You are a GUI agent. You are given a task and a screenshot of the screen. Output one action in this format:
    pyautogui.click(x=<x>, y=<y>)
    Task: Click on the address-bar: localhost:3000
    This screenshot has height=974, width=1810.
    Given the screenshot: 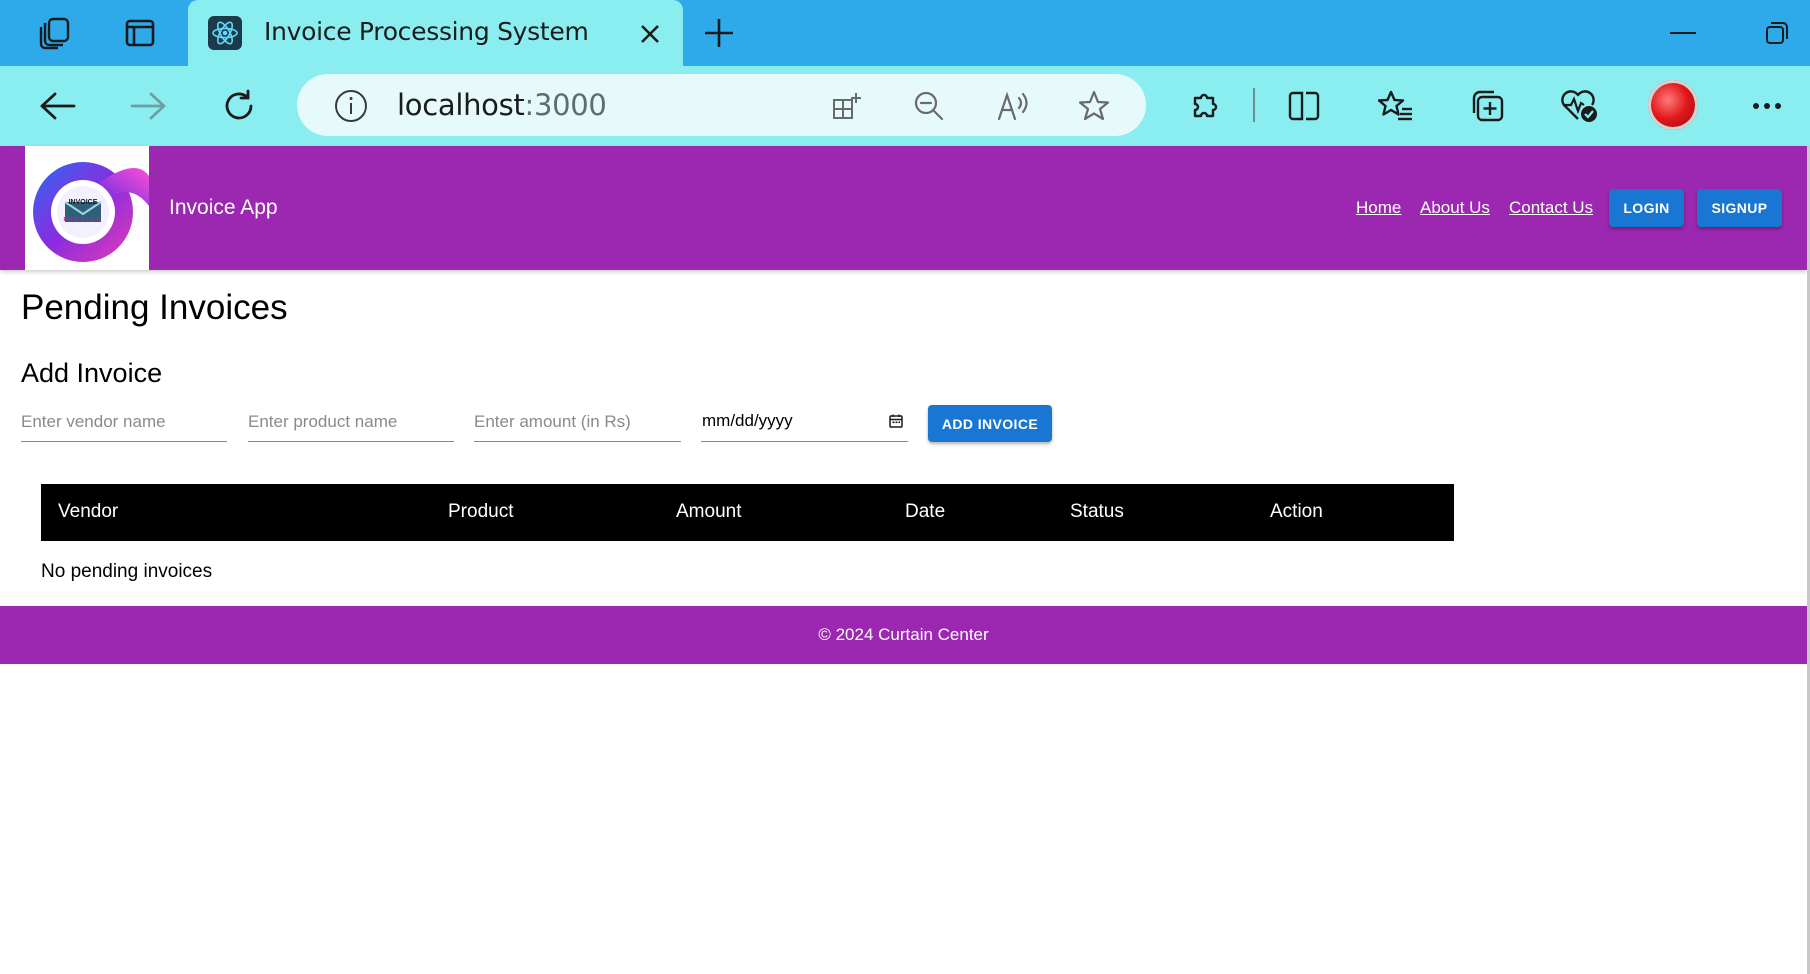 What is the action you would take?
    pyautogui.click(x=721, y=105)
    